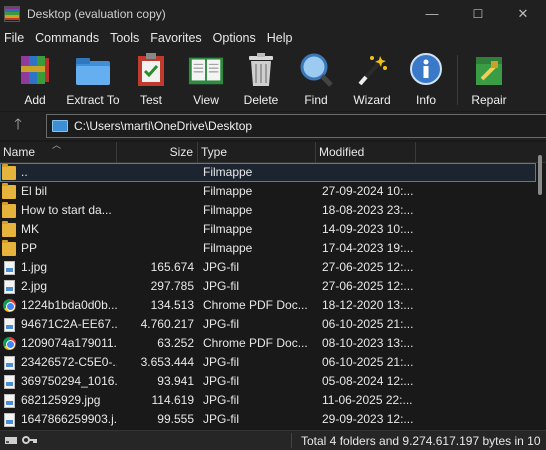 Image resolution: width=546 pixels, height=450 pixels. I want to click on file-name-cell: 2.jpg, so click(58, 286).